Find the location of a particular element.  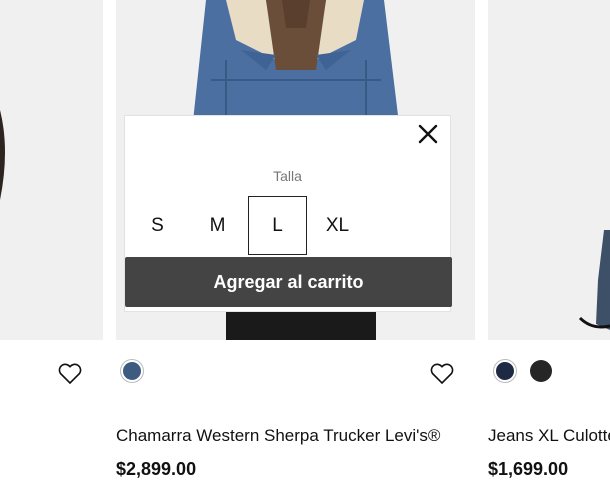

product-price: $2,899.00 is located at coordinates (156, 469).